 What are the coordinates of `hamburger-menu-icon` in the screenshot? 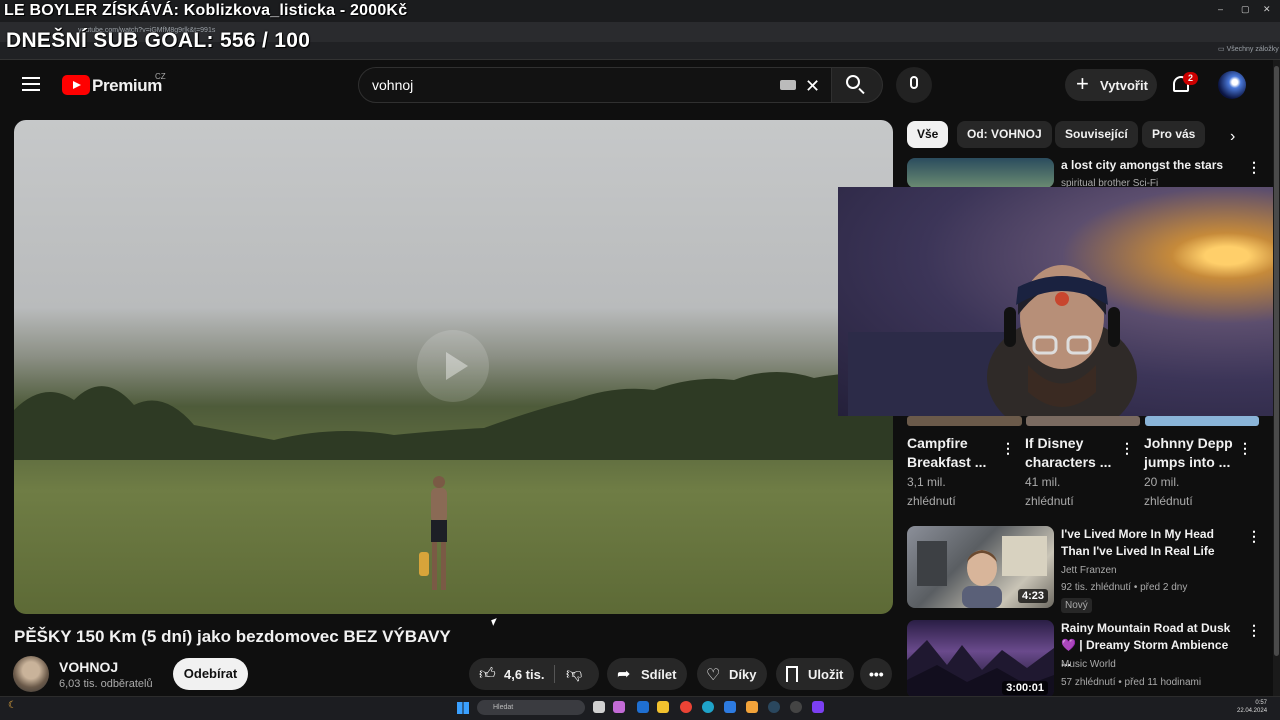 It's located at (31, 84).